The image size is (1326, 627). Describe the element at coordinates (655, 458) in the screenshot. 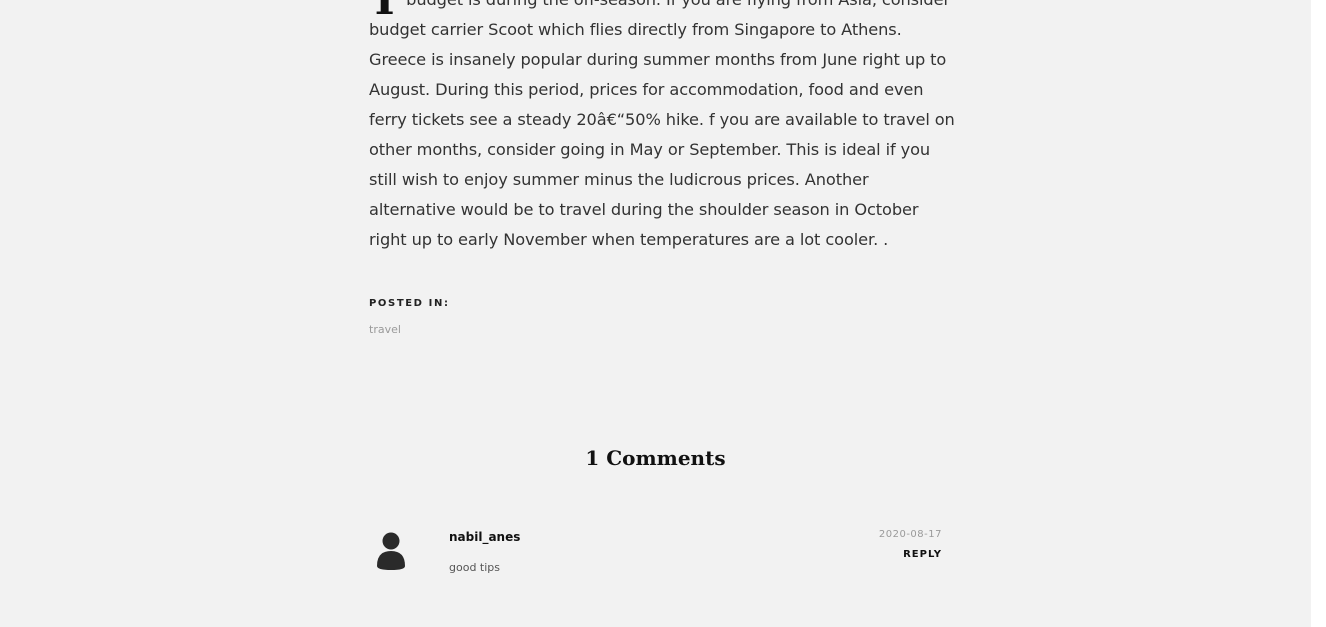

I see `comments-title: 1 Comments` at that location.